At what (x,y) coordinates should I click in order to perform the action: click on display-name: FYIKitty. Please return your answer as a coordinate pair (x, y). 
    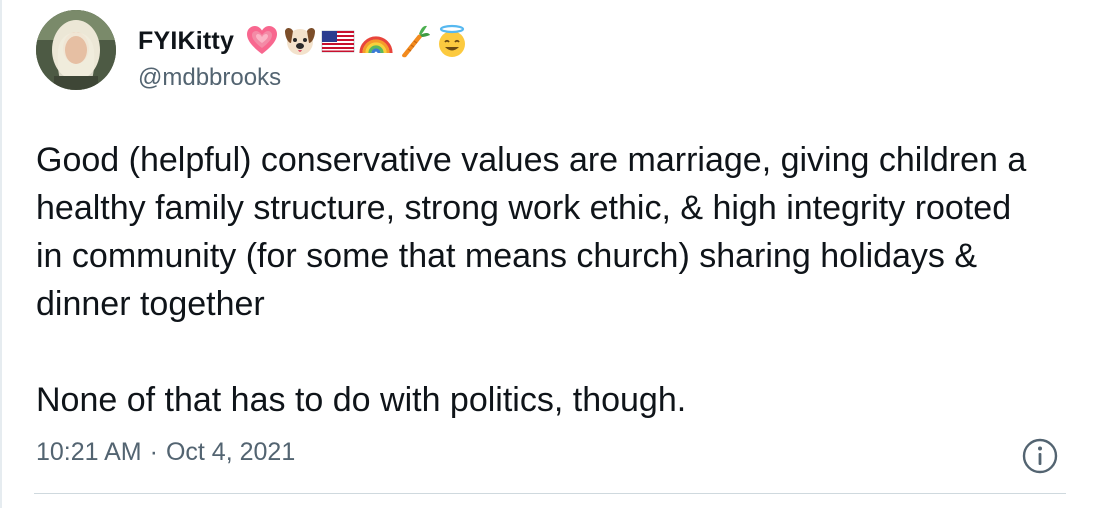
    Looking at the image, I should click on (186, 41).